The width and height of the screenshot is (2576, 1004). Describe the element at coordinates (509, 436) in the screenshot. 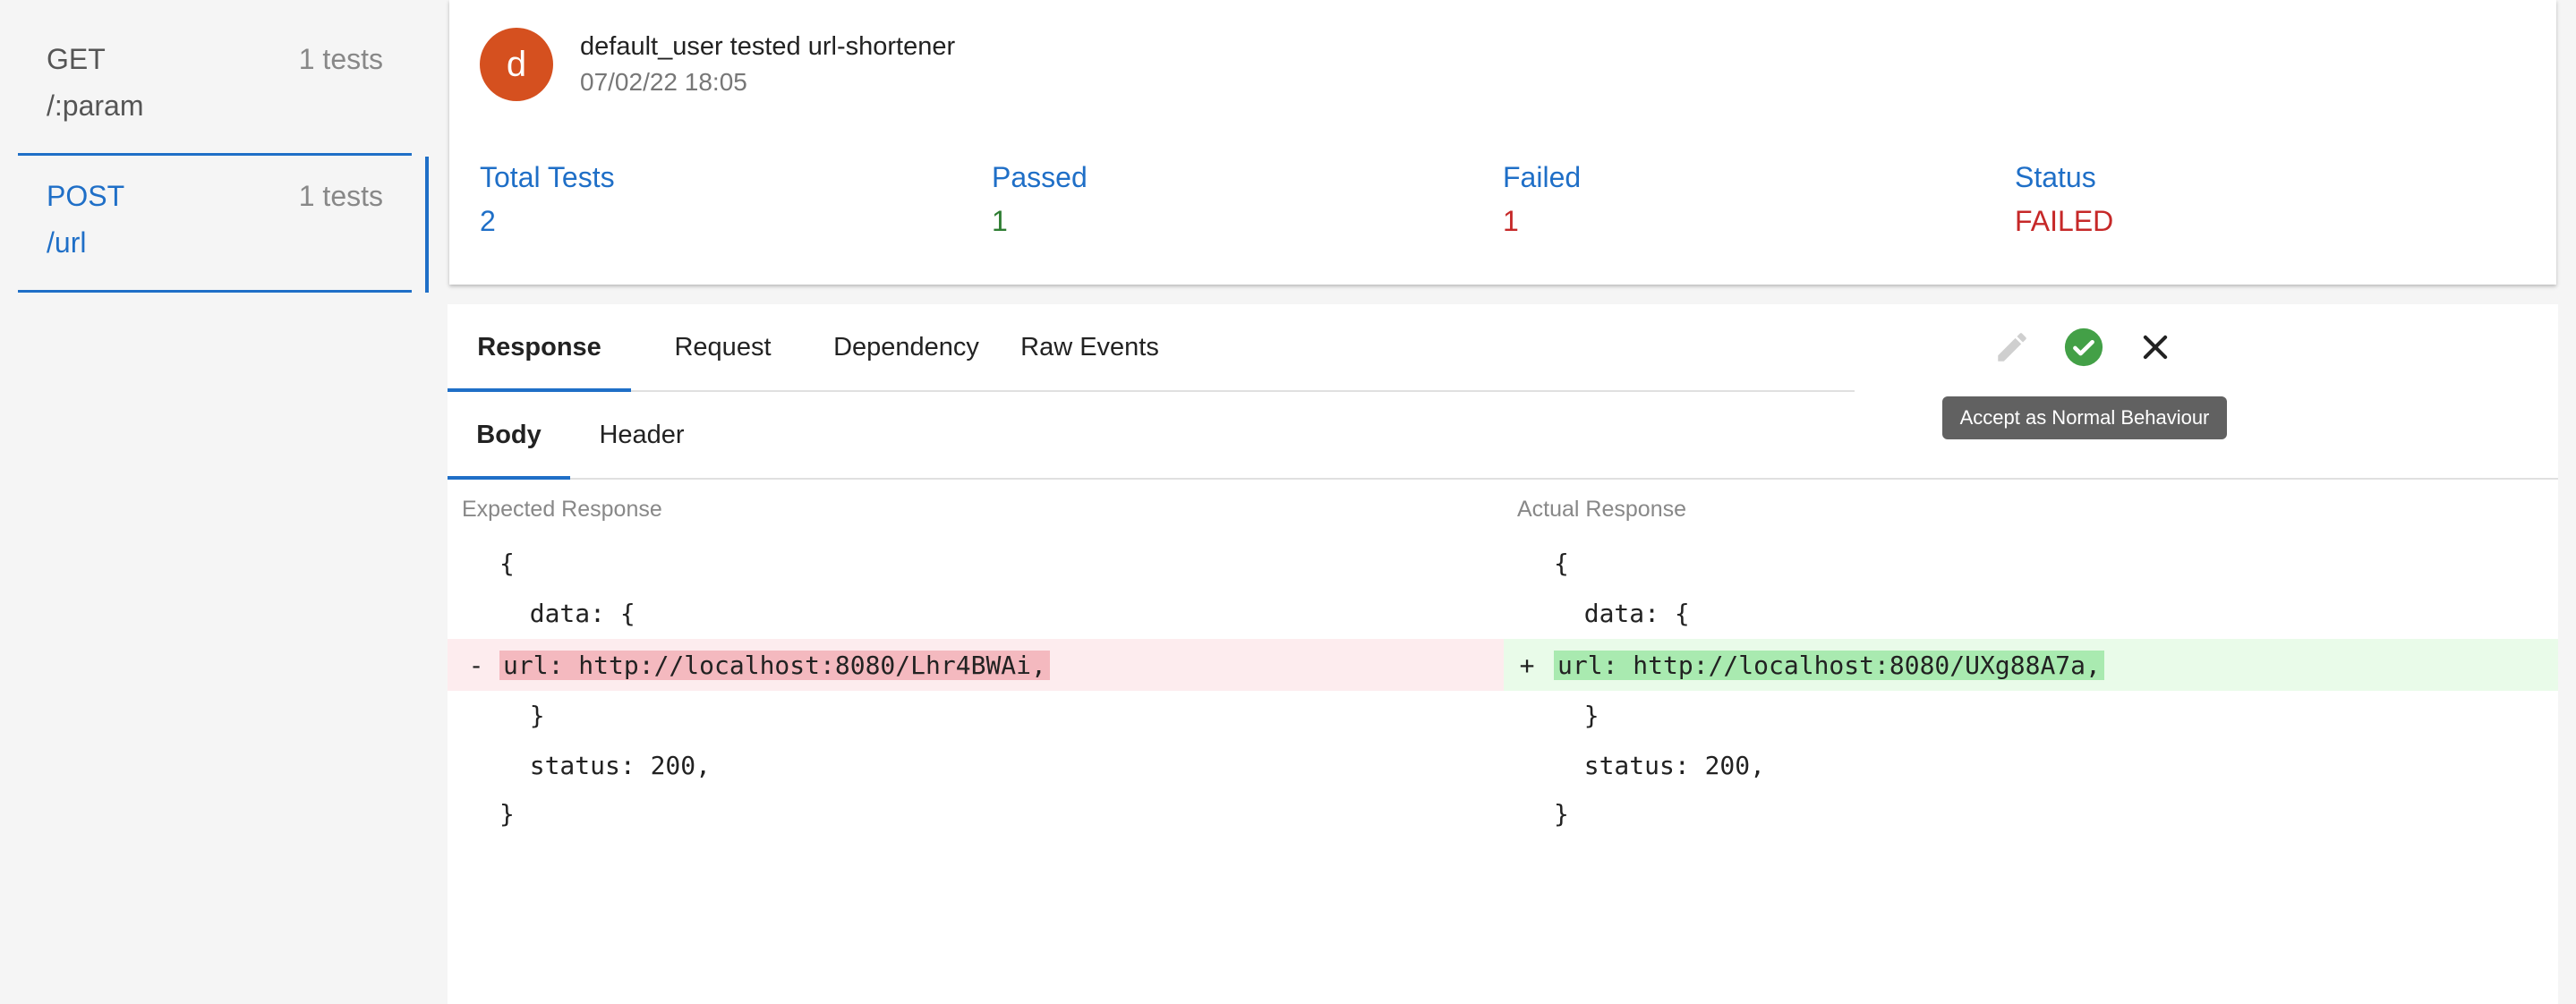

I see `tab-body: Body` at that location.